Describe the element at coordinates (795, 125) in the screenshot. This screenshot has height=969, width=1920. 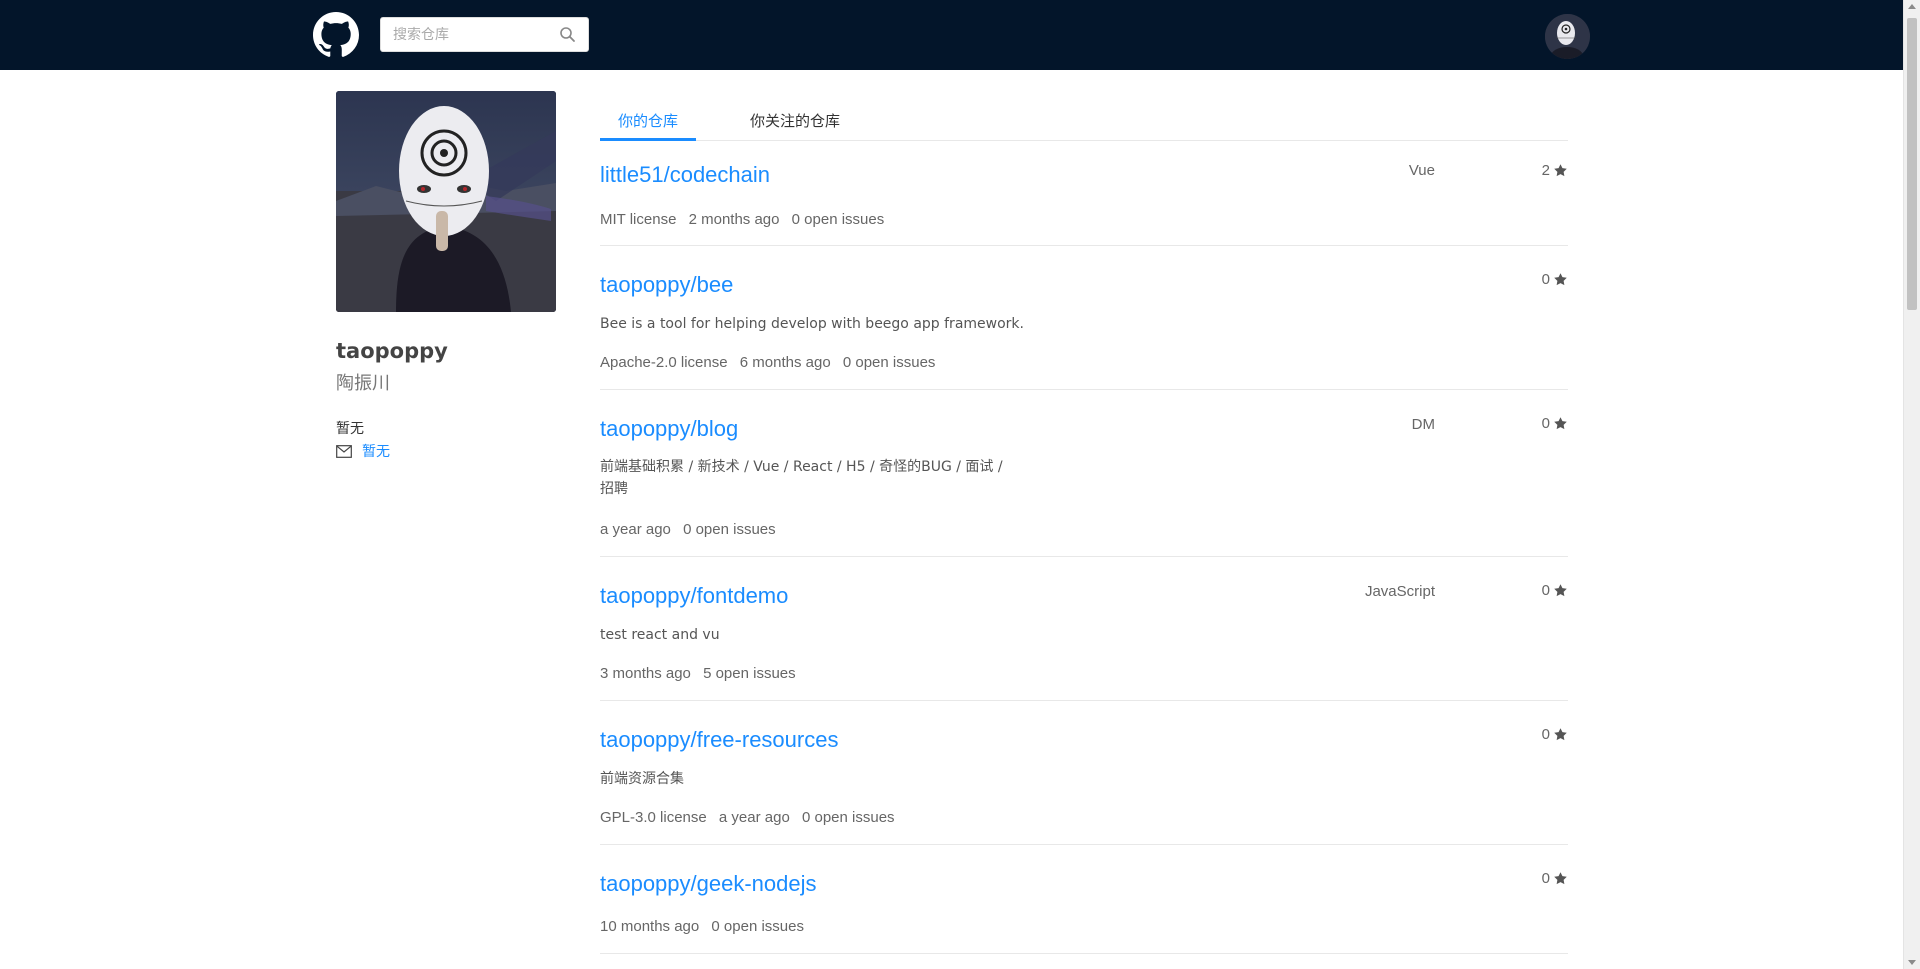
I see `tab-watched-repos: 你关注的仓库` at that location.